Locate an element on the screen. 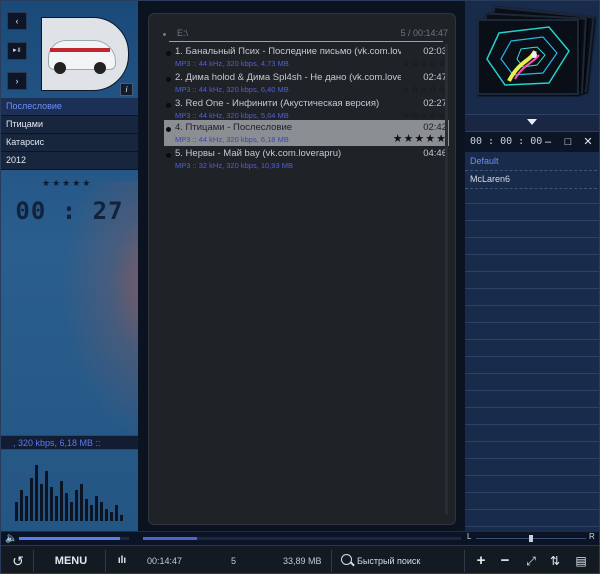  left-playlist-list: Послесловие Птицами Катарсис 2012 is located at coordinates (69, 134).